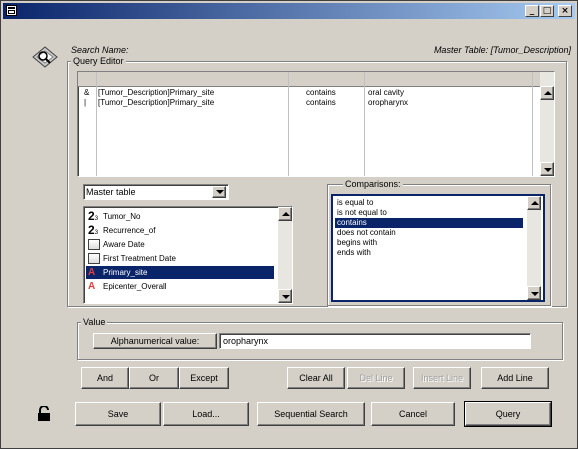 The width and height of the screenshot is (578, 449). I want to click on master-table-label: Master Table: [Tumor_Description], so click(502, 50).